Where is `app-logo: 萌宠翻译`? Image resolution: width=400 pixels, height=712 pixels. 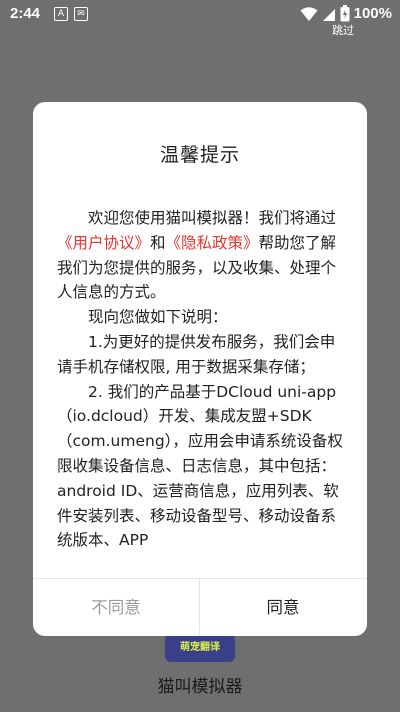
app-logo: 萌宠翻译 is located at coordinates (200, 648).